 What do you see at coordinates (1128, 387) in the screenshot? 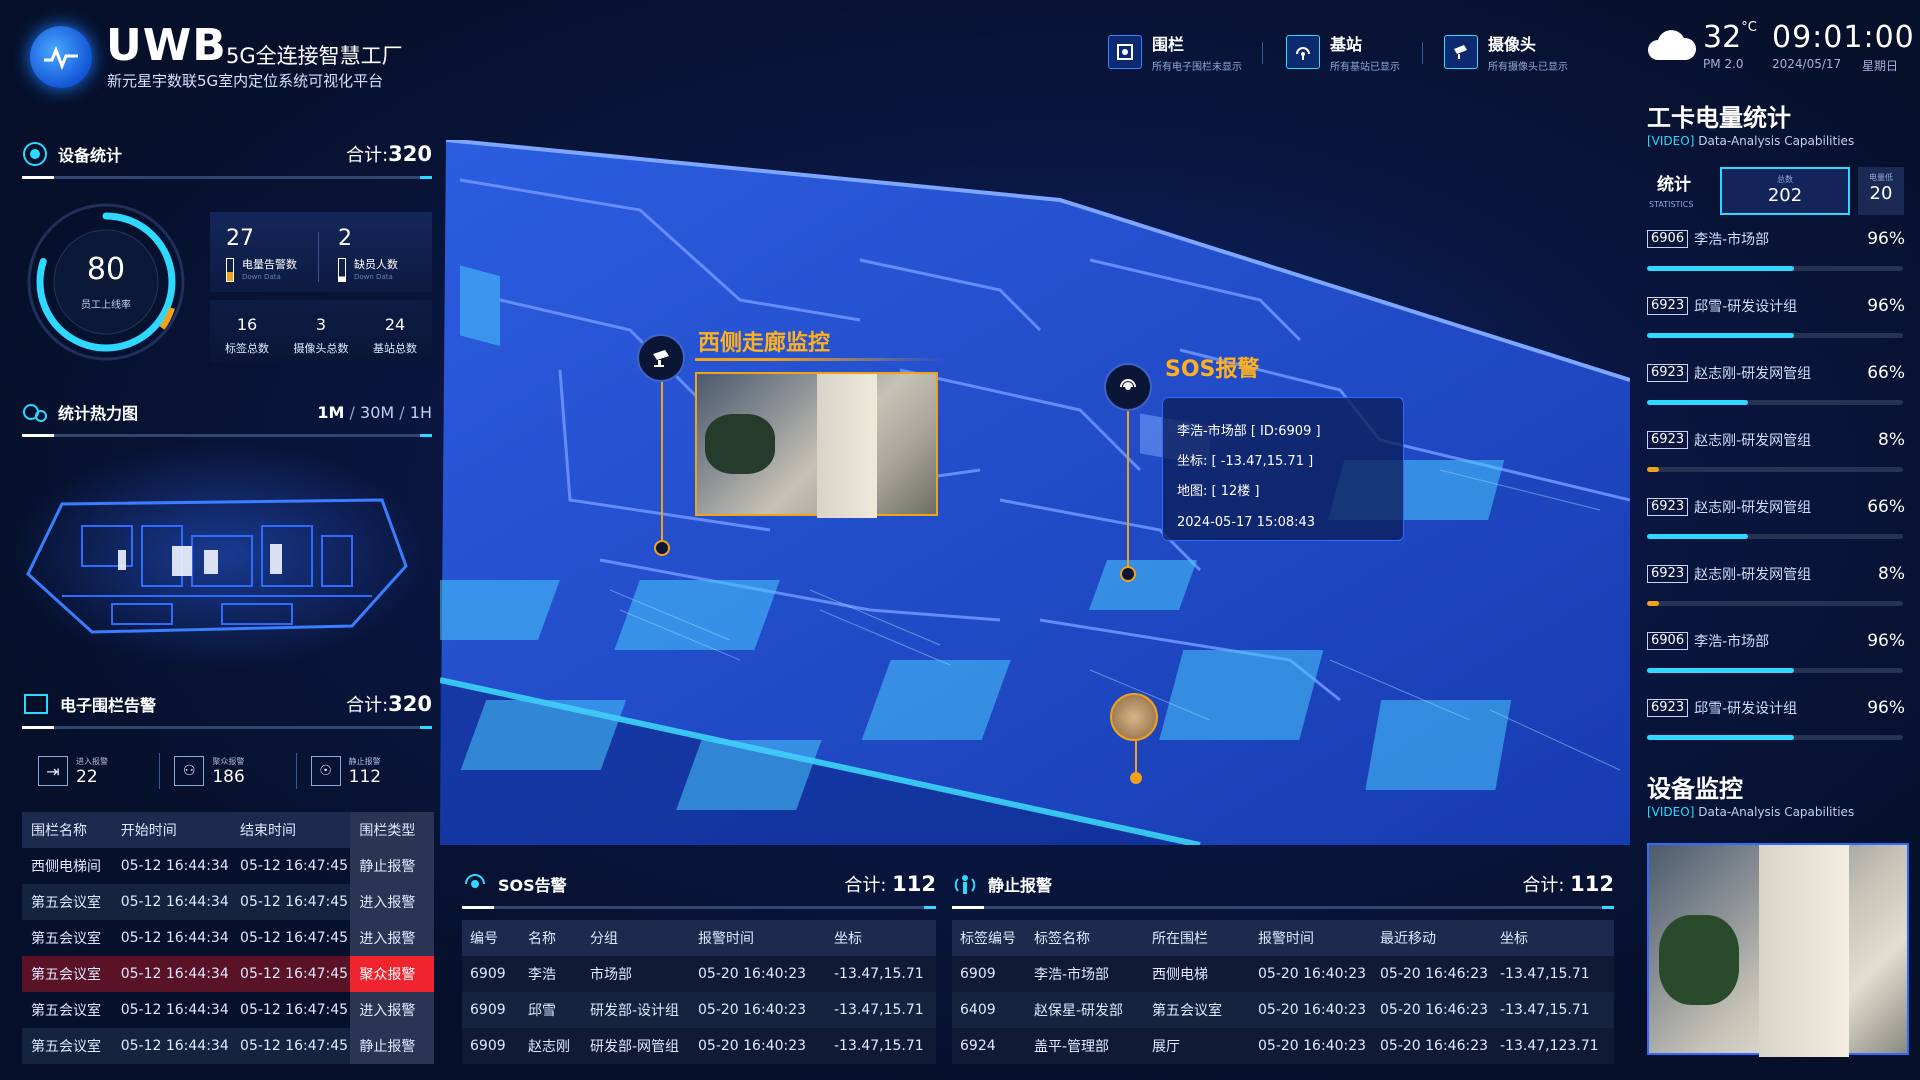
I see `sos-marker` at bounding box center [1128, 387].